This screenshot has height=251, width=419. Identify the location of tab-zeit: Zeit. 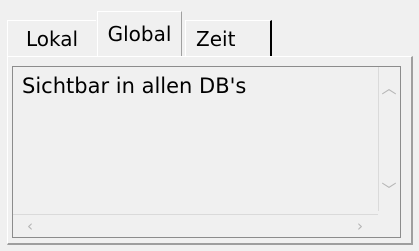
(228, 38).